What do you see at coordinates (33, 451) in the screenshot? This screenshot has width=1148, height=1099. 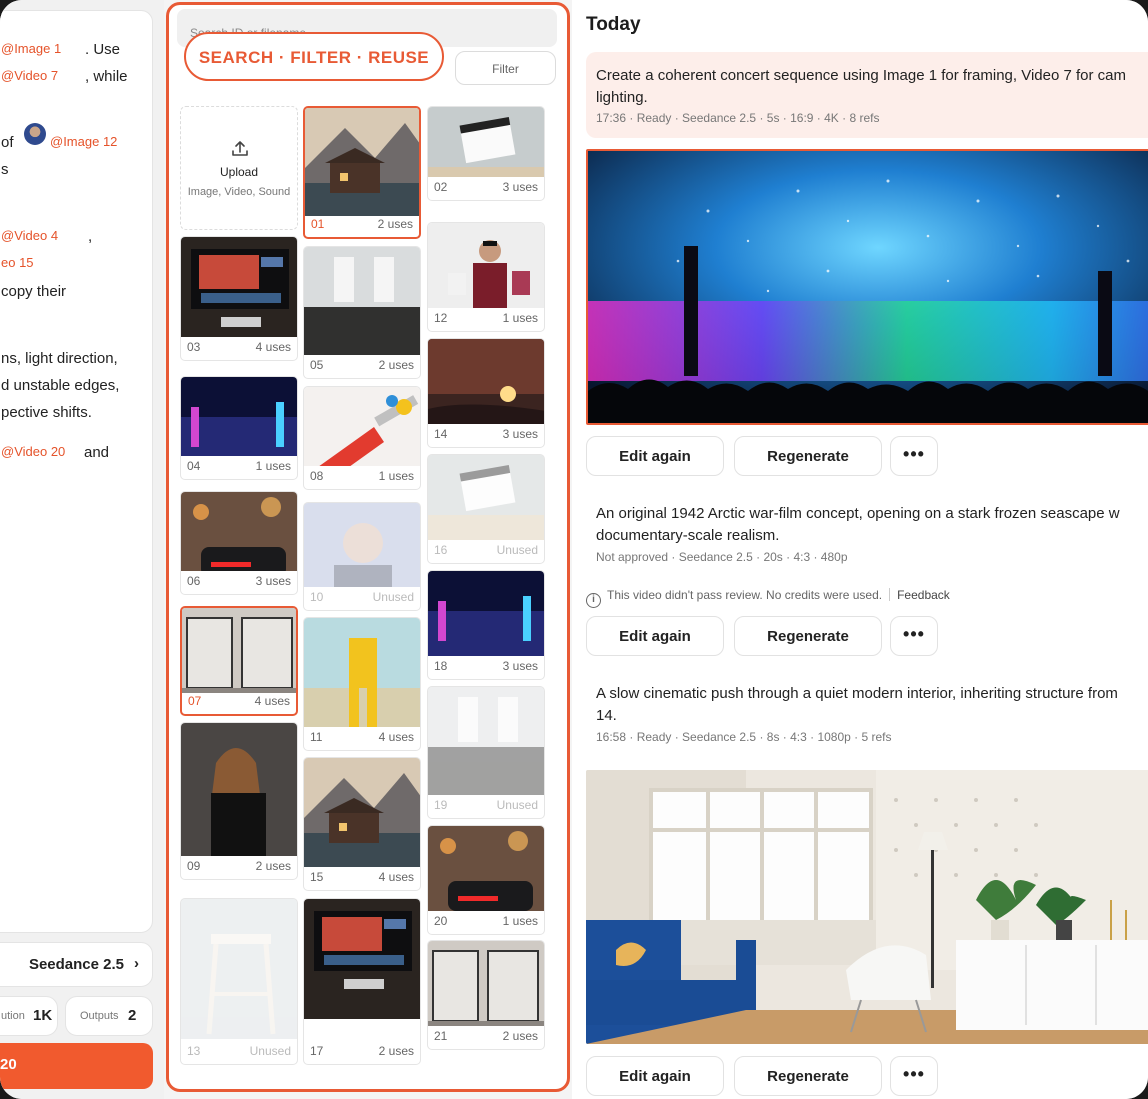 I see `mention-video-20: @Video 20` at bounding box center [33, 451].